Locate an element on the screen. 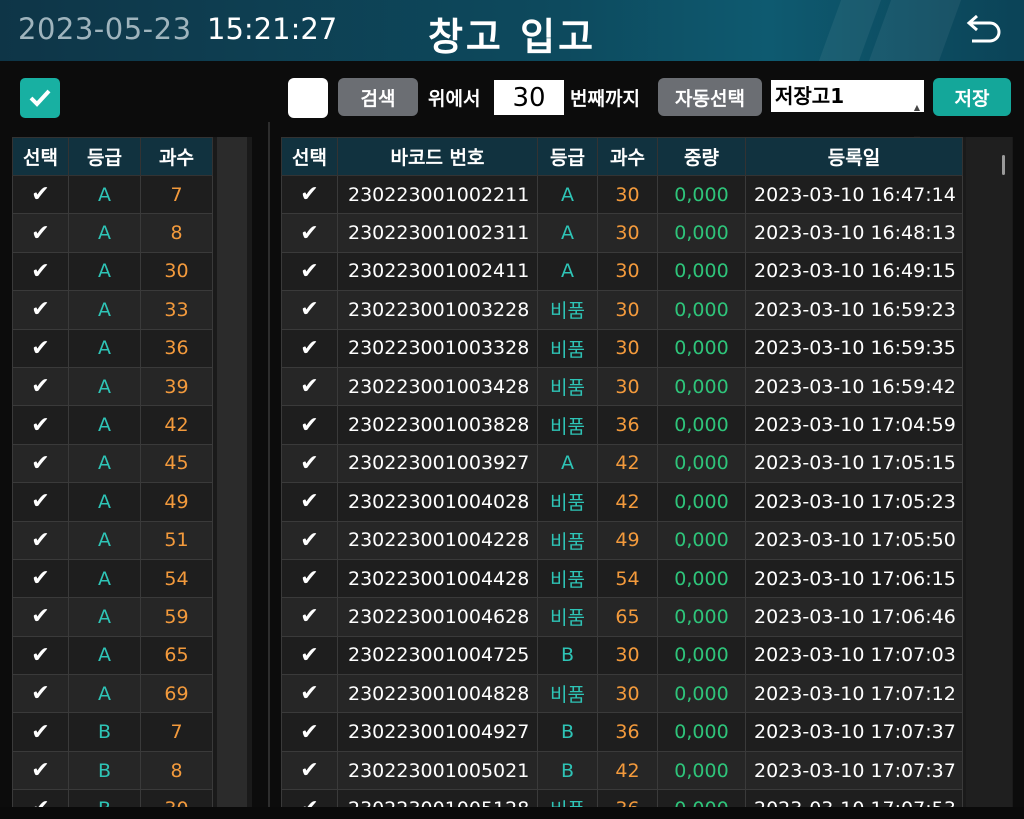  table-row: ✔ B 7 is located at coordinates (112, 732).